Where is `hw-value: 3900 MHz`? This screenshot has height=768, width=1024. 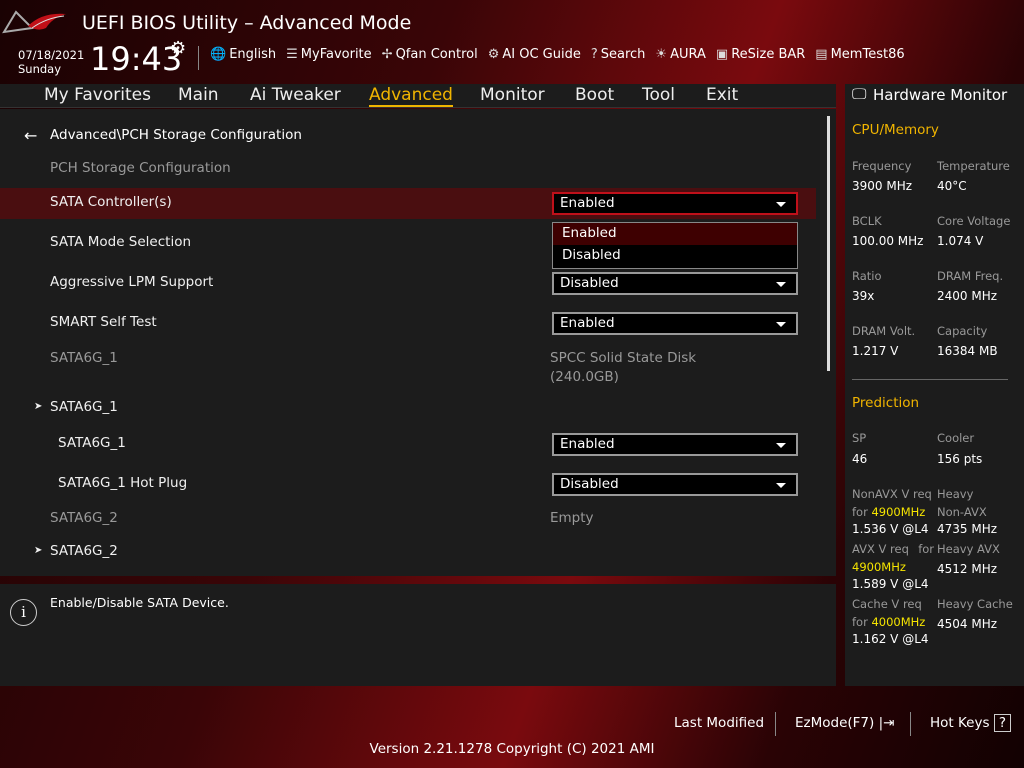 hw-value: 3900 MHz is located at coordinates (882, 186).